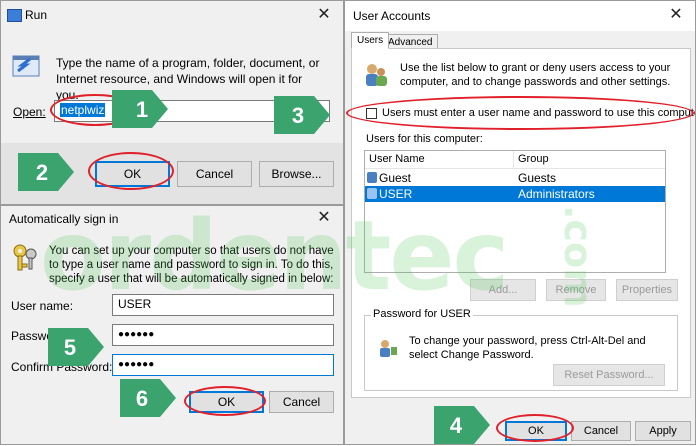 The image size is (696, 446). Describe the element at coordinates (676, 15) in the screenshot. I see `ua-close-icon: ✕` at that location.